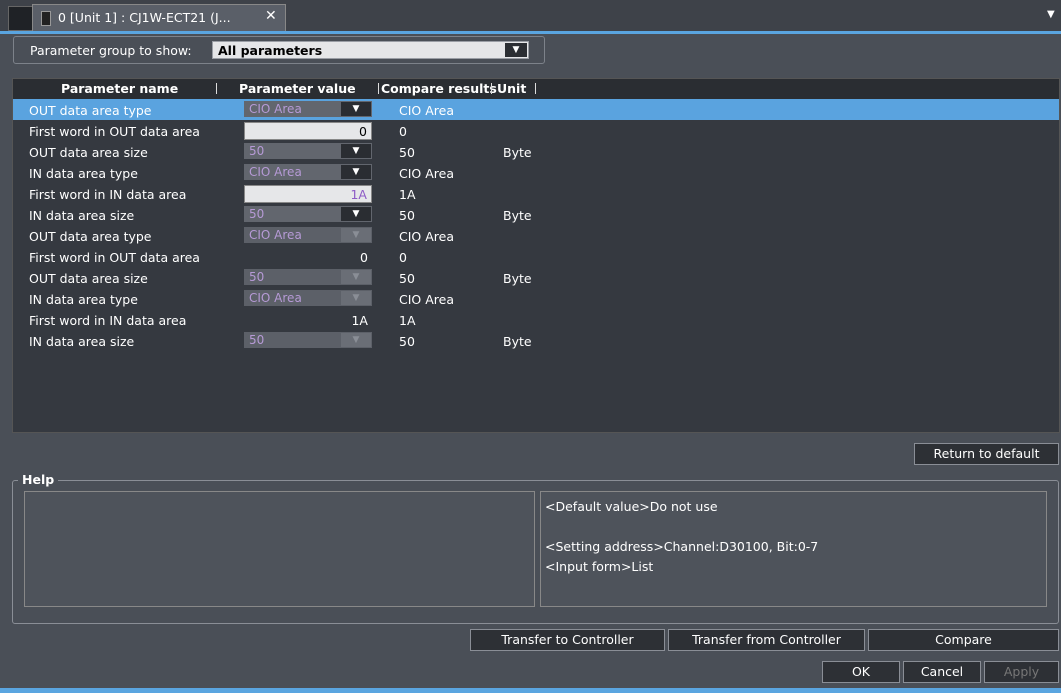 The width and height of the screenshot is (1061, 693). Describe the element at coordinates (297, 88) in the screenshot. I see `column-header-value: Parameter value` at that location.